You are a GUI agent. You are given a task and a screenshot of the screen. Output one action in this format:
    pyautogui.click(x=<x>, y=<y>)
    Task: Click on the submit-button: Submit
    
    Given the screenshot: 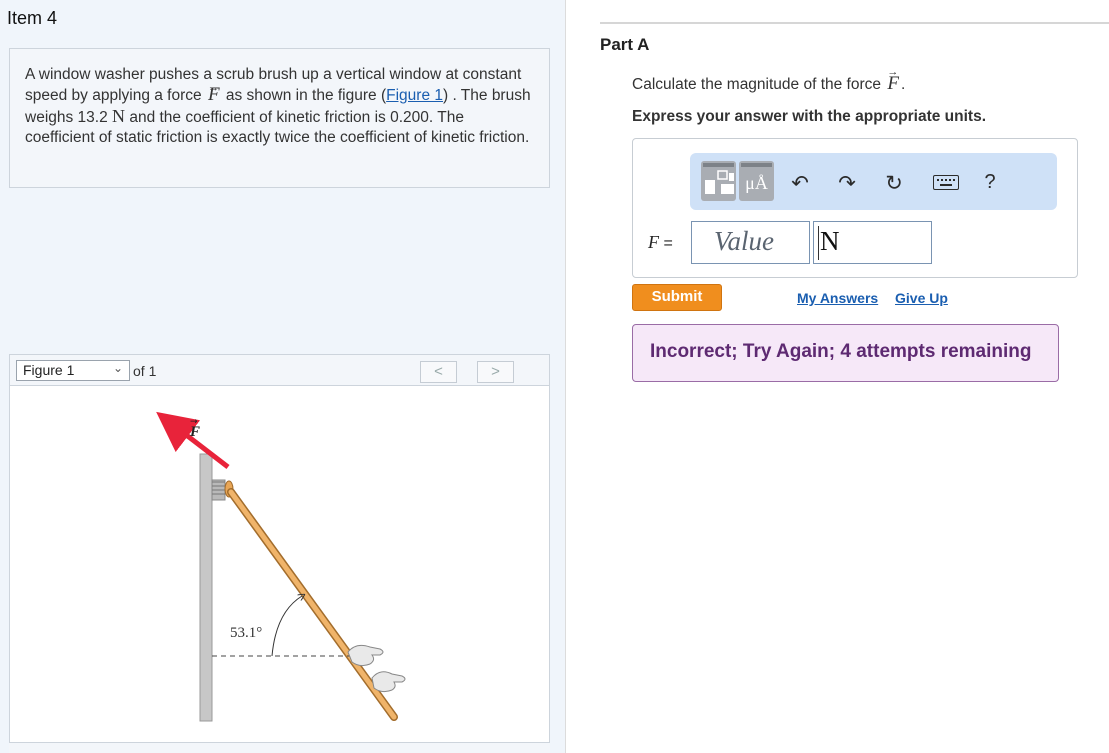 What is the action you would take?
    pyautogui.click(x=677, y=297)
    